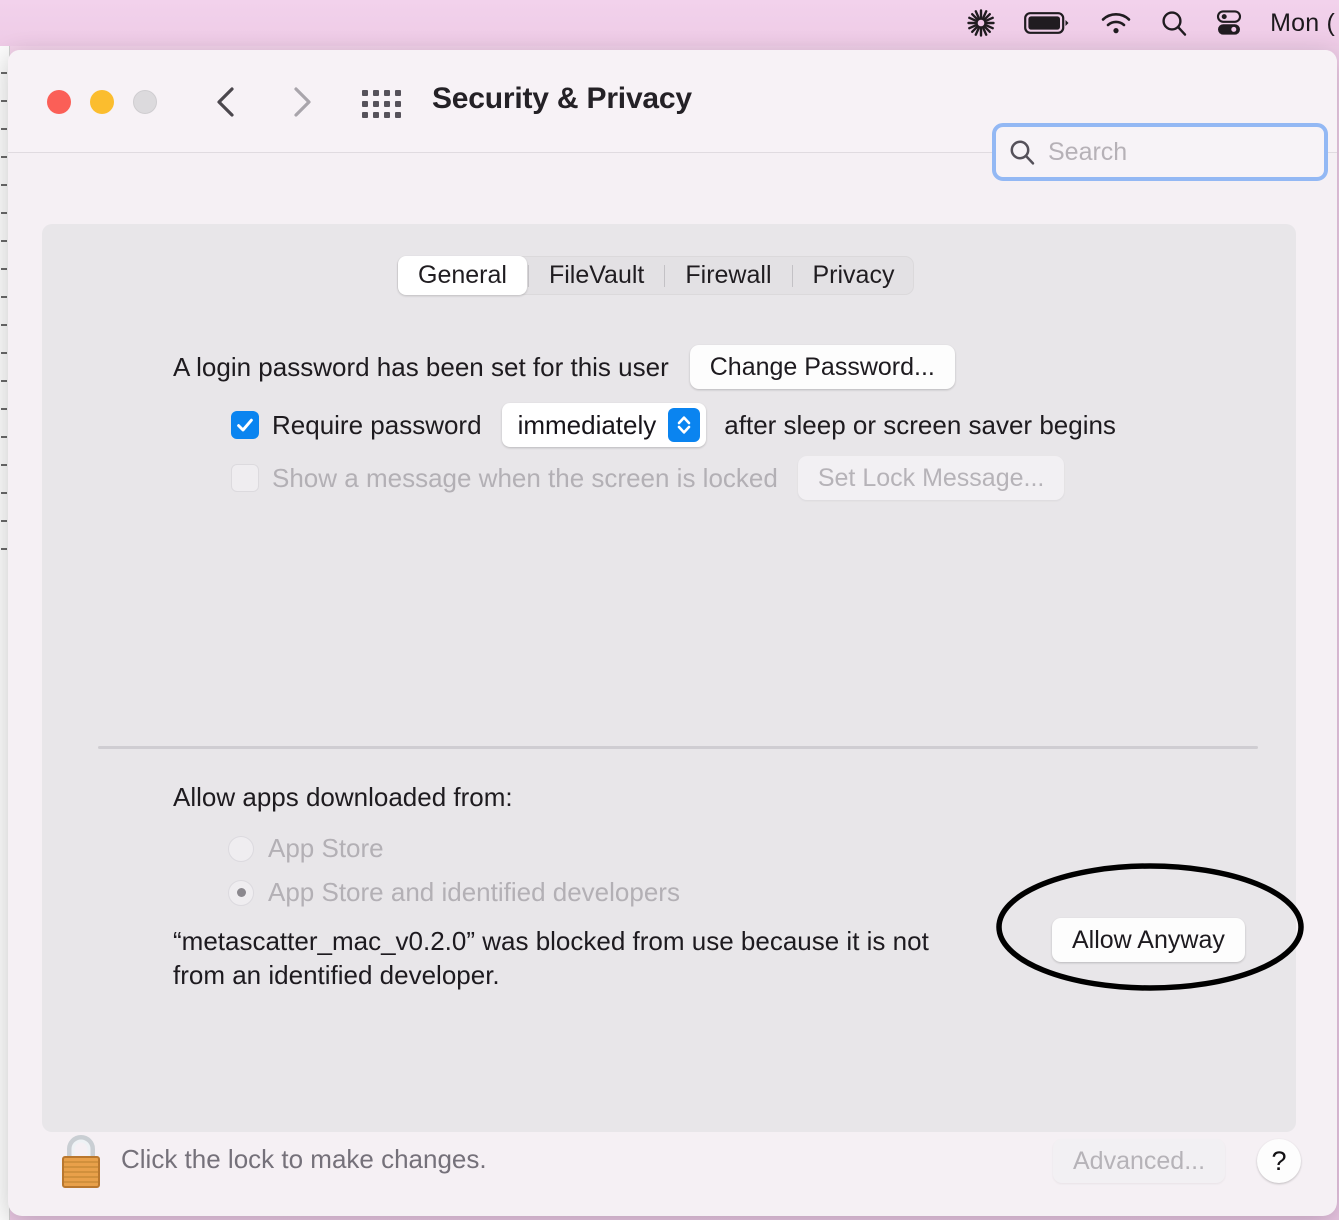 The image size is (1339, 1220). What do you see at coordinates (381, 104) in the screenshot?
I see `show-all-grid-icon` at bounding box center [381, 104].